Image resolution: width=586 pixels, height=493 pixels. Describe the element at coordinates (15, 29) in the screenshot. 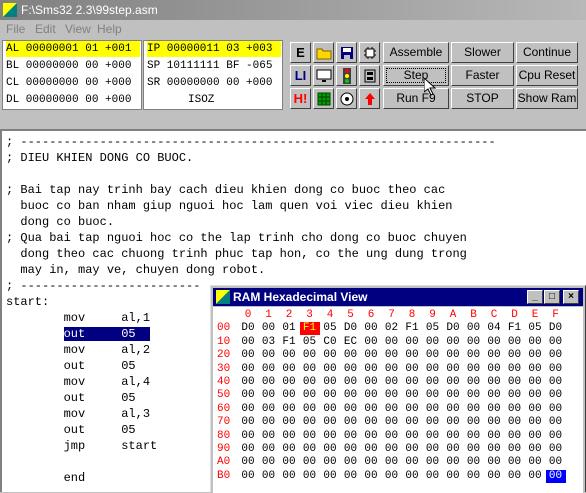

I see `menu-file: File` at that location.